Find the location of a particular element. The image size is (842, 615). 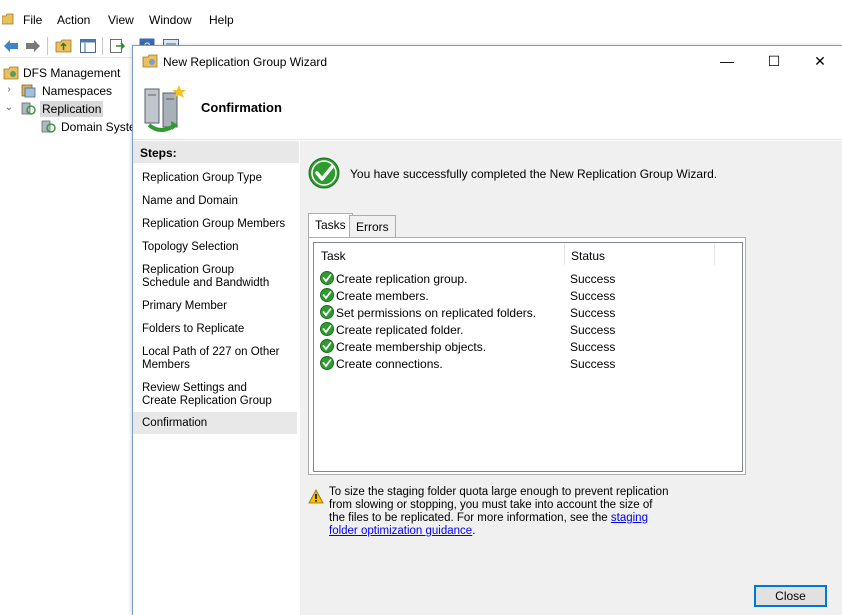

tree-label: Namespaces is located at coordinates (77, 91).